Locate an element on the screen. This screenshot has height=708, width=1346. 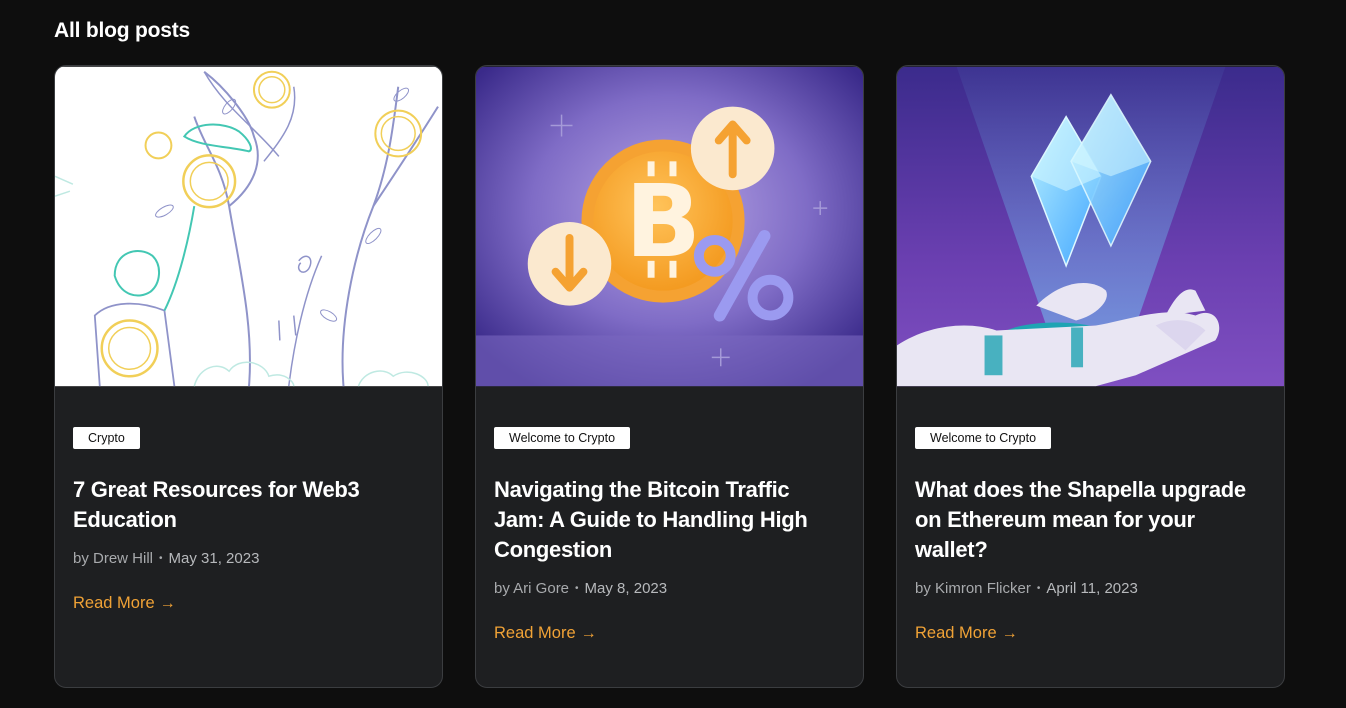
post-meta: by Kimron Flicker • April 11, 2023 is located at coordinates (1090, 588).